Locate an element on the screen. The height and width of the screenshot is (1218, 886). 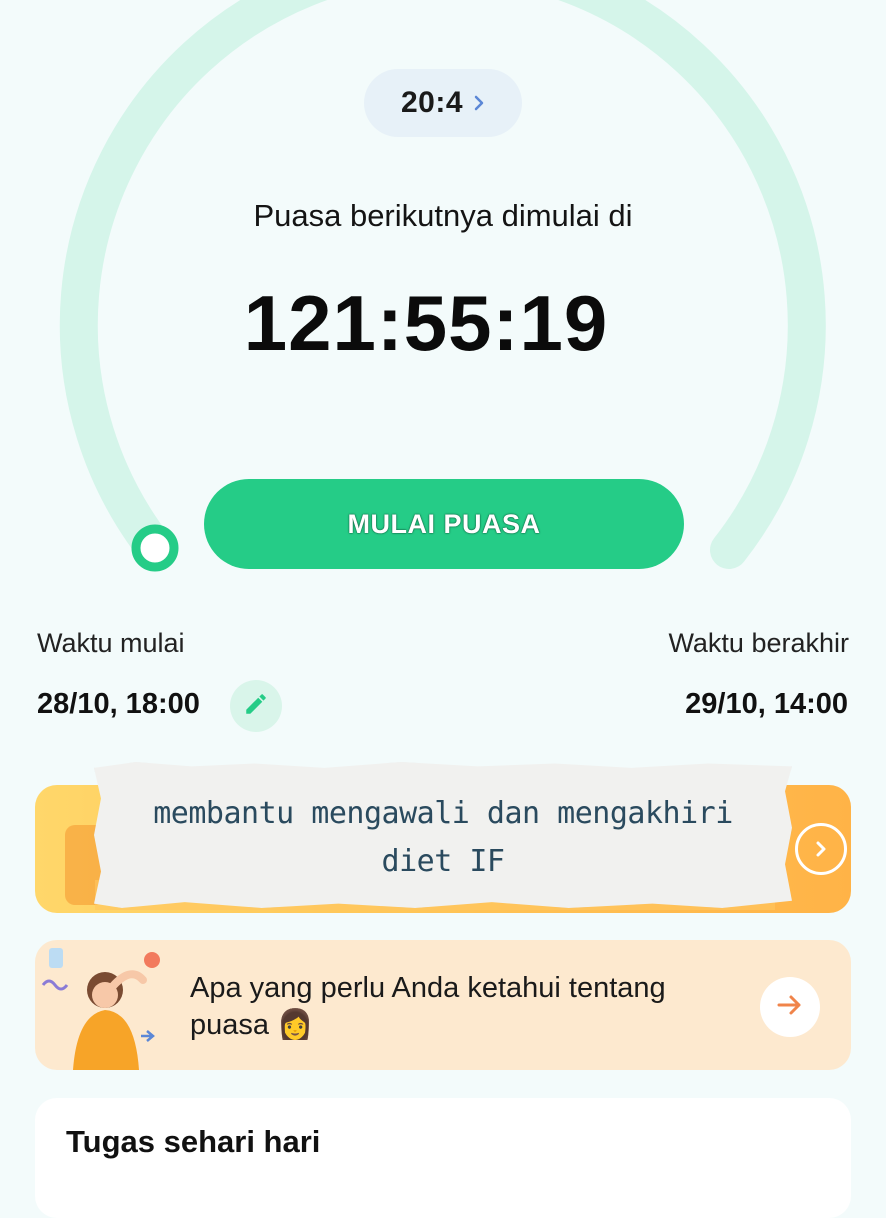
fasting-info-line-2: puasa 👩 is located at coordinates (252, 1025).